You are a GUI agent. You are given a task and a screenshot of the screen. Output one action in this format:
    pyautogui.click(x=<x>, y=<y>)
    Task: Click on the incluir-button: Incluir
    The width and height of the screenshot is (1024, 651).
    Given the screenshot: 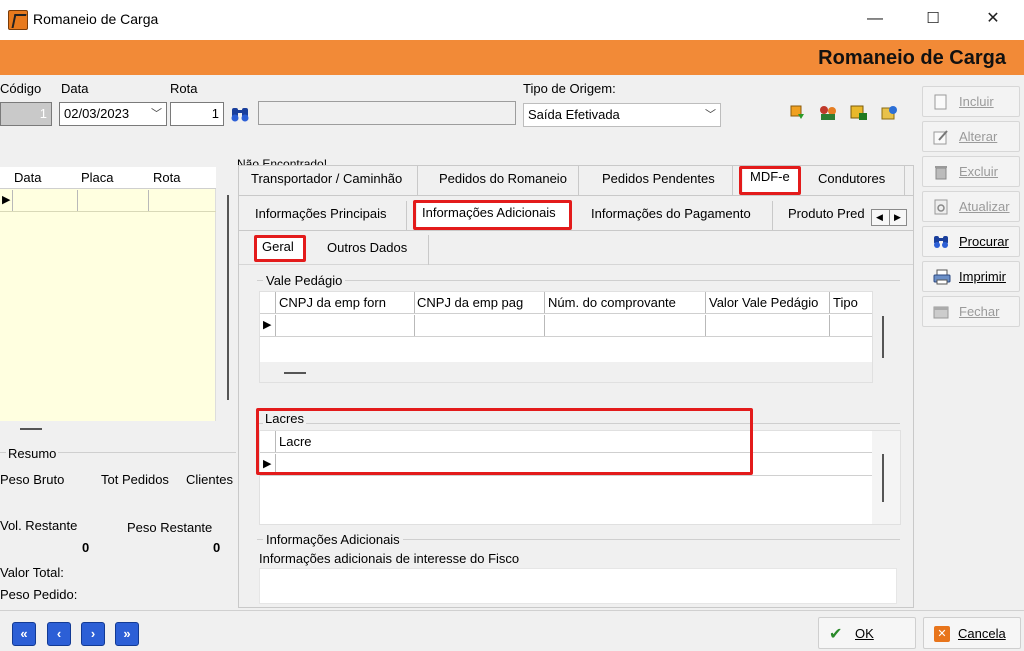 What is the action you would take?
    pyautogui.click(x=971, y=101)
    